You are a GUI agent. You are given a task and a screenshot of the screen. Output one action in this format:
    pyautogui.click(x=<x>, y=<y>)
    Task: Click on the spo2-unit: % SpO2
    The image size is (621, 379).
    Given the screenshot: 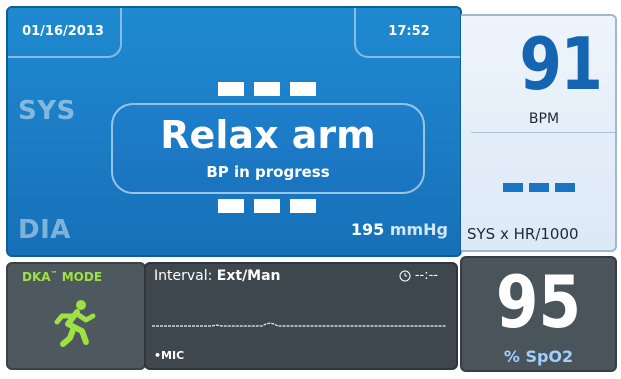 What is the action you would take?
    pyautogui.click(x=538, y=356)
    